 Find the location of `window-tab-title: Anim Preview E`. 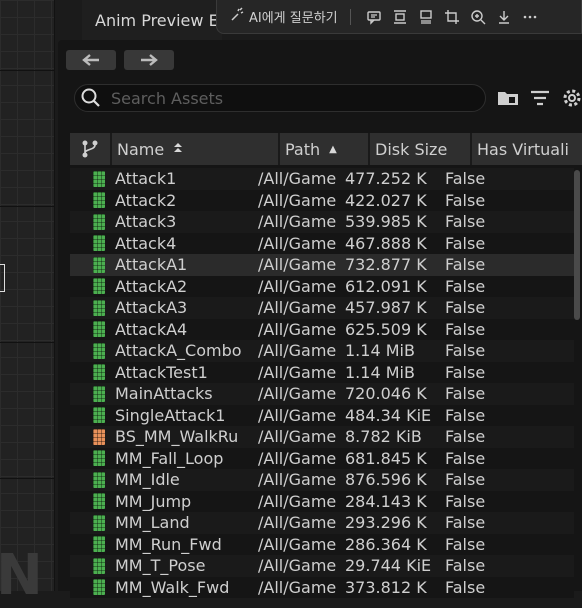

window-tab-title: Anim Preview E is located at coordinates (152, 20).